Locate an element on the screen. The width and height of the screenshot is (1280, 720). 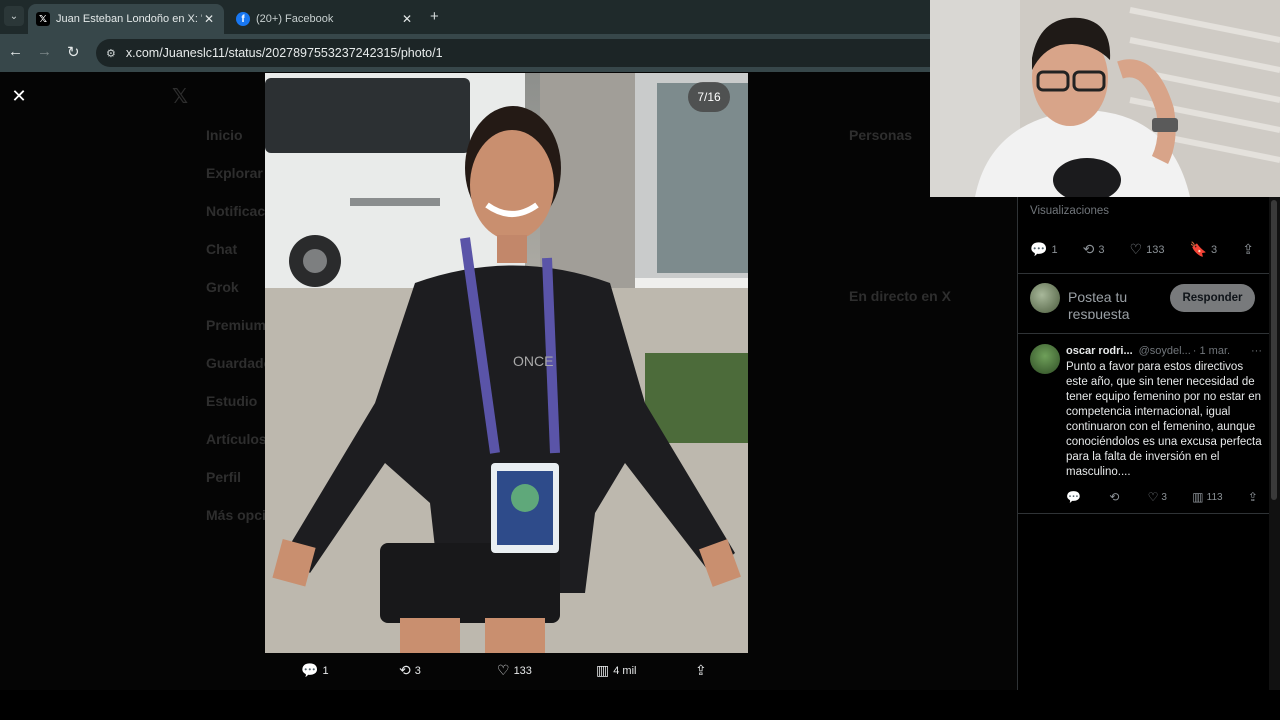
right-title-en-directo: En directo en X is located at coordinates (900, 296).